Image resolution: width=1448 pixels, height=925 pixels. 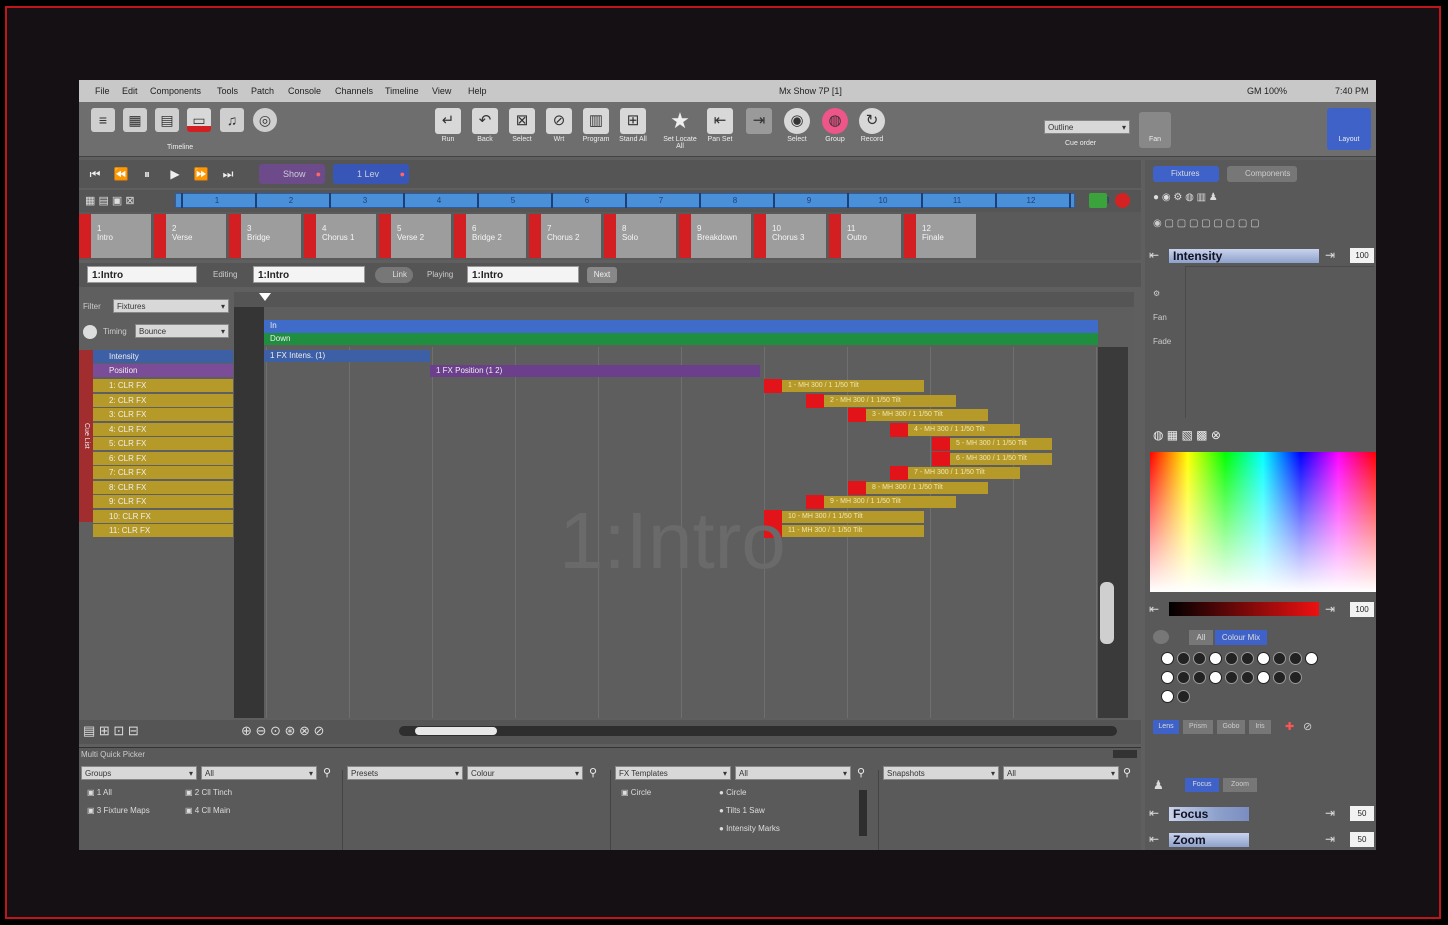 I want to click on fx-filter: All ▾, so click(x=793, y=773).